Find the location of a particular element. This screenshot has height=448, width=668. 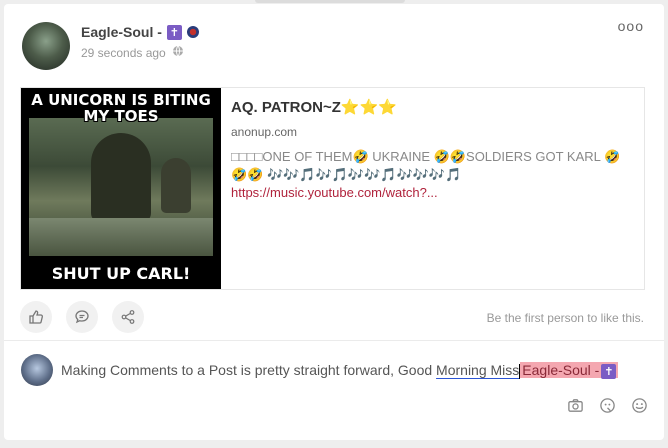

share-icon is located at coordinates (128, 317).